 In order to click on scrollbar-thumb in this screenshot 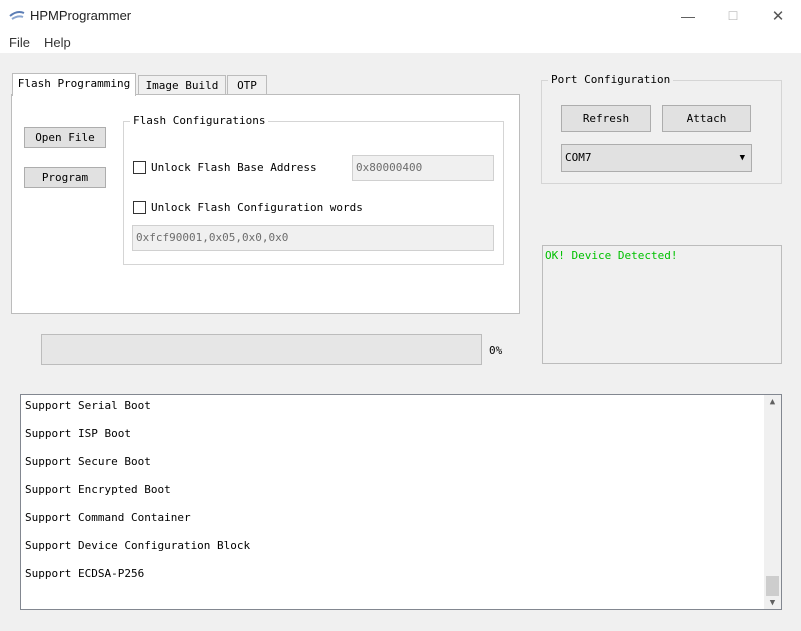, I will do `click(772, 586)`.